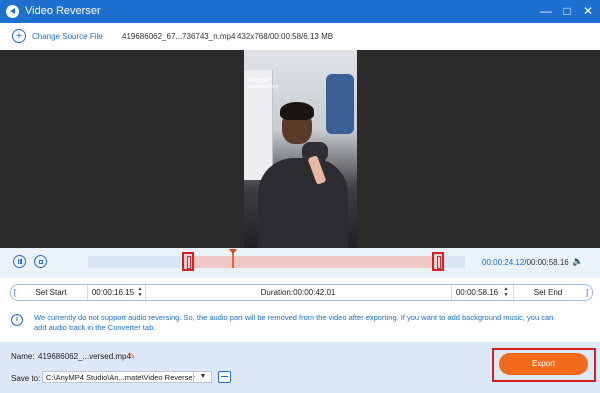  Describe the element at coordinates (546, 11) in the screenshot. I see `minimize-icon: —` at that location.